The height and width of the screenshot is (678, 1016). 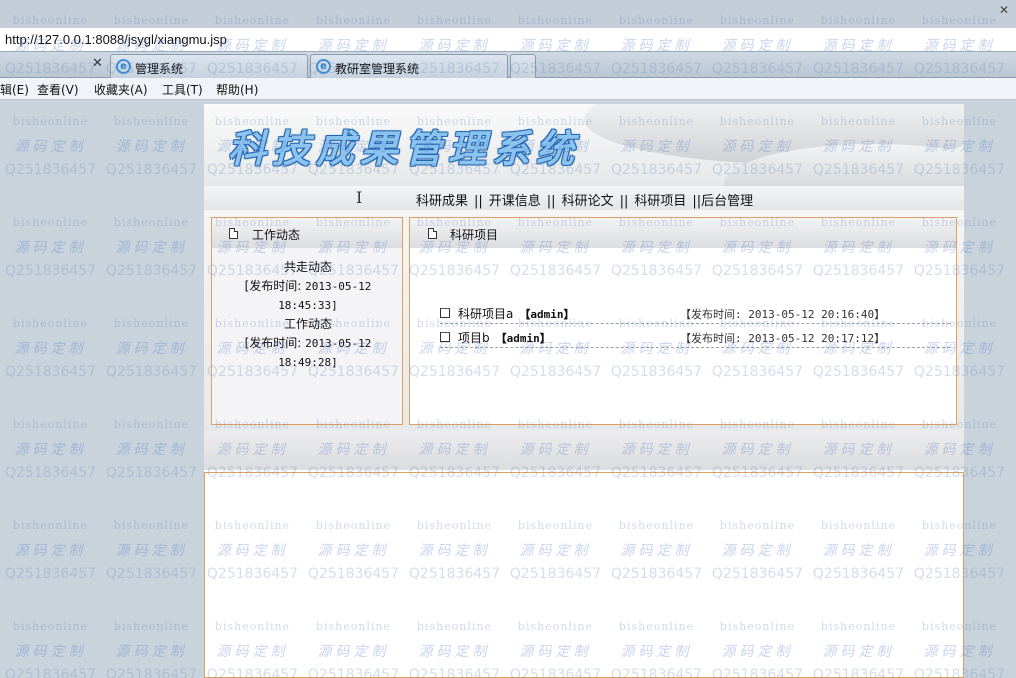 What do you see at coordinates (588, 201) in the screenshot?
I see `nav-research-papers: 科研论文` at bounding box center [588, 201].